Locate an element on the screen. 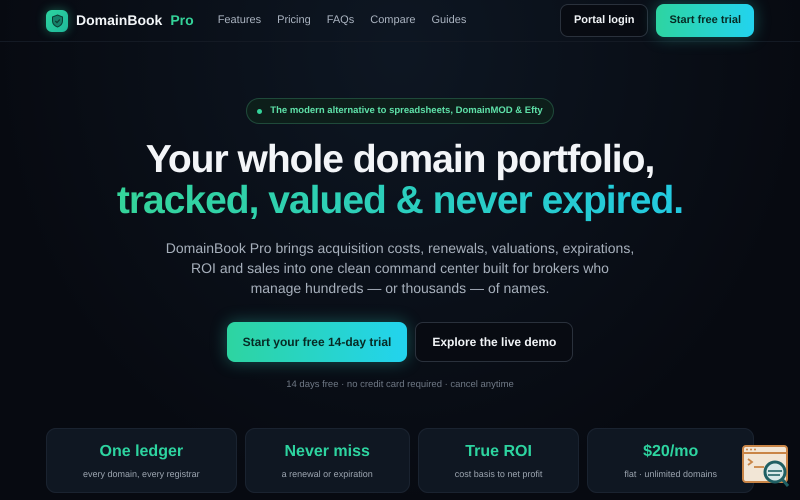 The height and width of the screenshot is (500, 800). nav-link: Guides is located at coordinates (449, 20).